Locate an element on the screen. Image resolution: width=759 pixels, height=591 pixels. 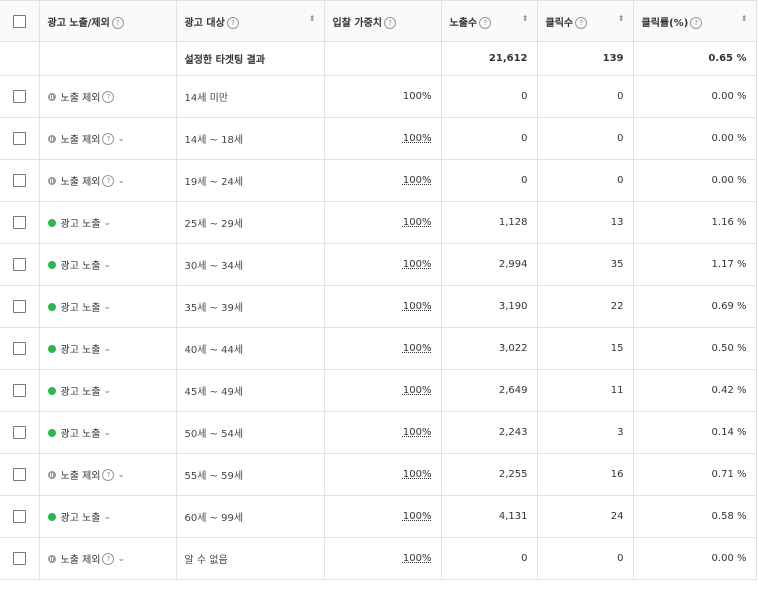
ctr-value: 0.14 % is located at coordinates (695, 432).